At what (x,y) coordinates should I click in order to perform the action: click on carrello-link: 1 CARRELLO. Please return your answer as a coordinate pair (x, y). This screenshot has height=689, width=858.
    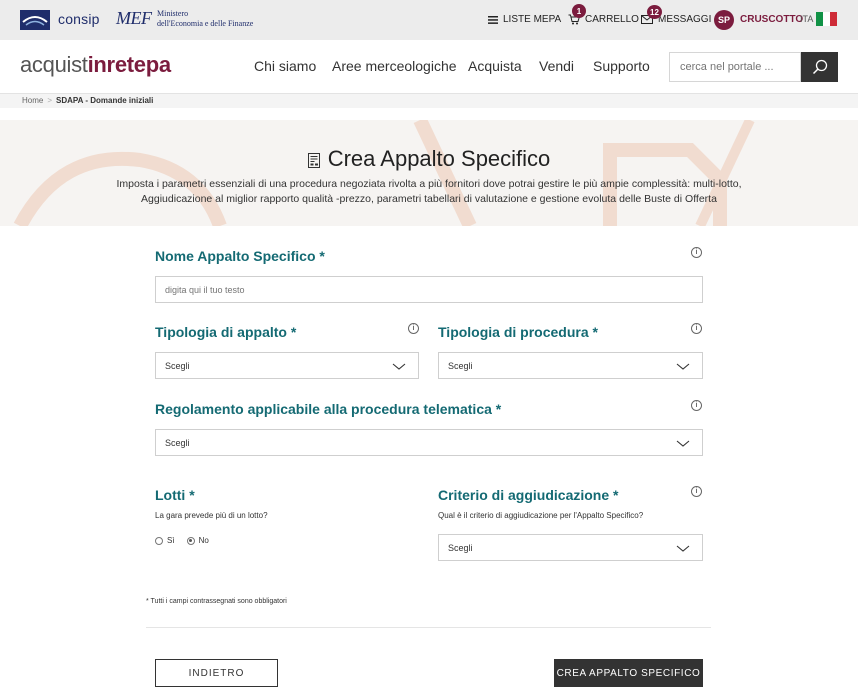
    Looking at the image, I should click on (603, 14).